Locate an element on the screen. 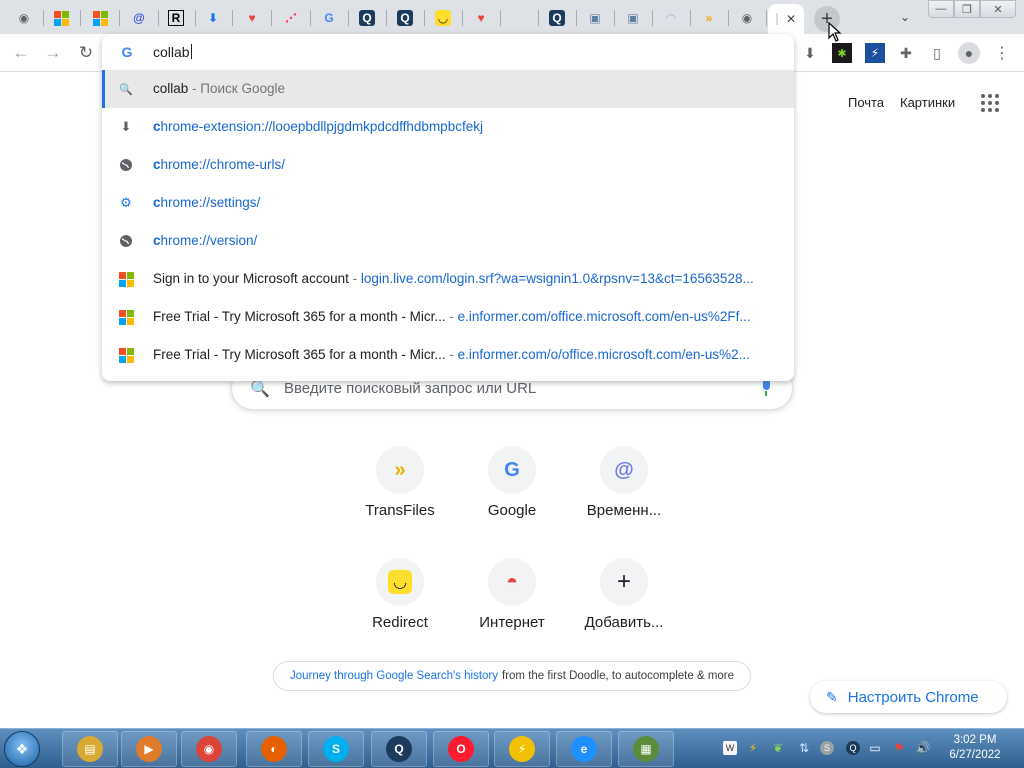  omnibox-suggestion: chrome://chrome-urls/ is located at coordinates (448, 165).